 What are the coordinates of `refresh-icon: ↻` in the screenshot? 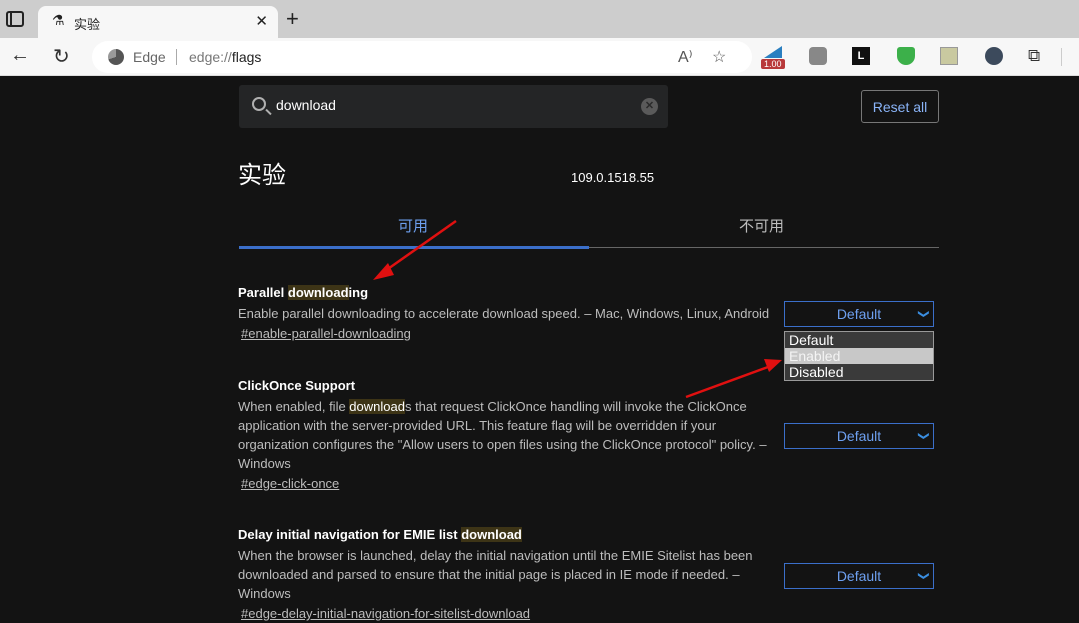 It's located at (61, 56).